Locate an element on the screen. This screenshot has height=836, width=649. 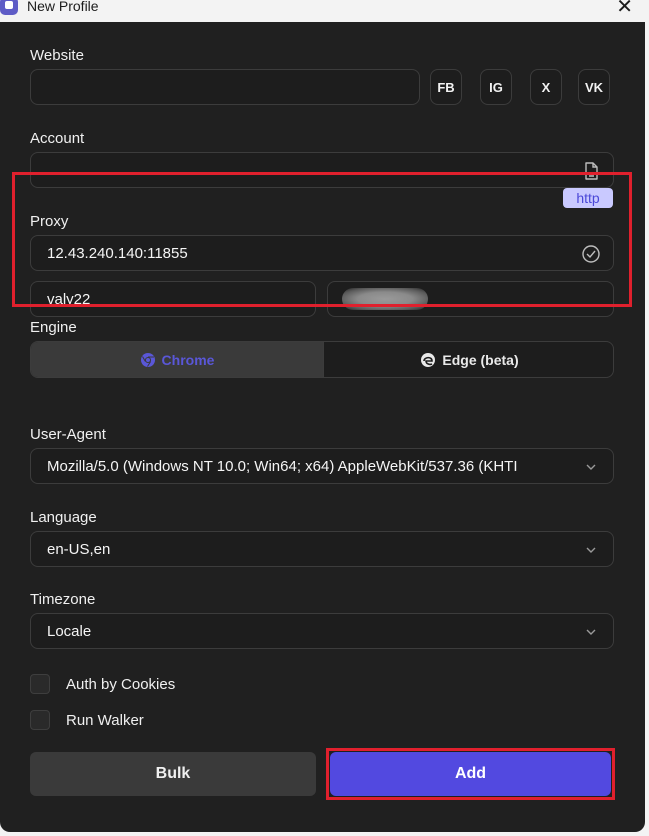
website-input is located at coordinates (225, 87).